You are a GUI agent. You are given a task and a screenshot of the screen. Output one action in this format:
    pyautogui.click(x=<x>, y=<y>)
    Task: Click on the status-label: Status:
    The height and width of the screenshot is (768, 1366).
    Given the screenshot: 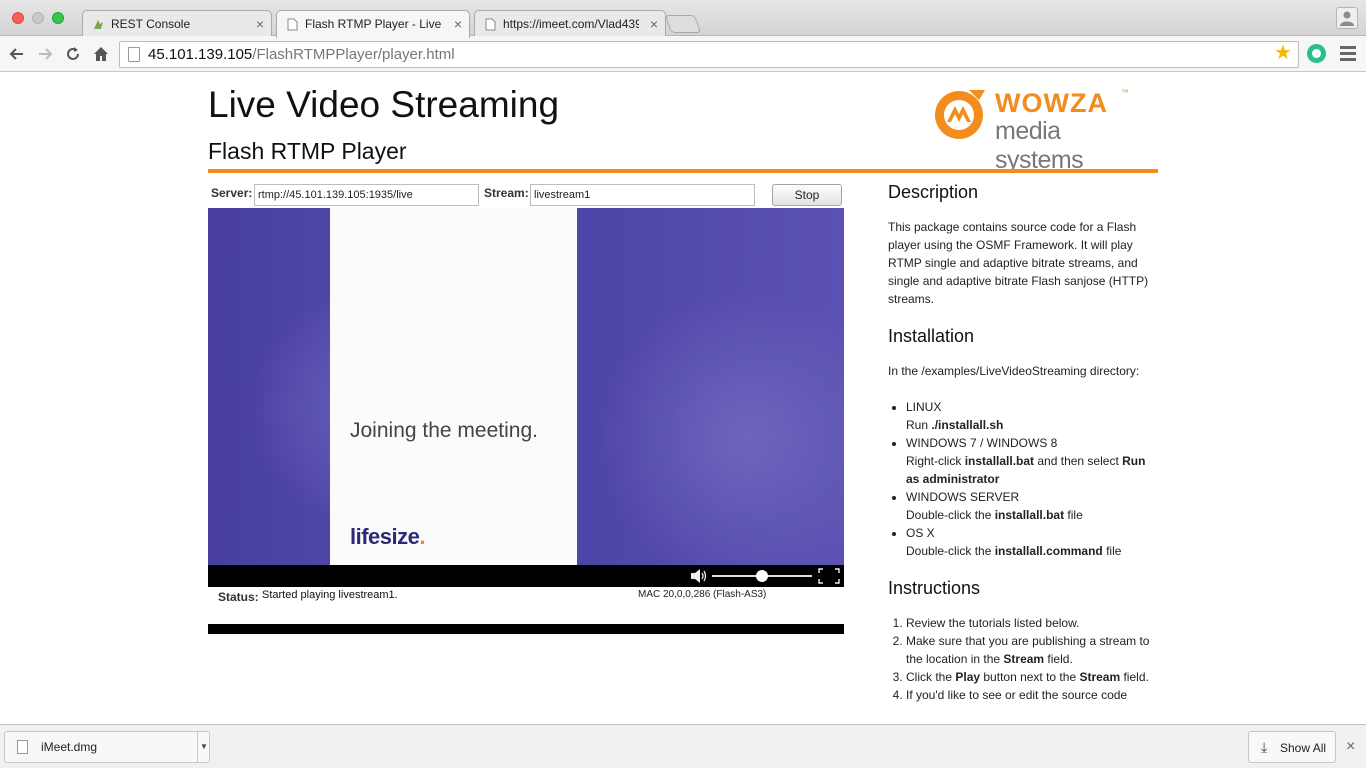 What is the action you would take?
    pyautogui.click(x=238, y=597)
    